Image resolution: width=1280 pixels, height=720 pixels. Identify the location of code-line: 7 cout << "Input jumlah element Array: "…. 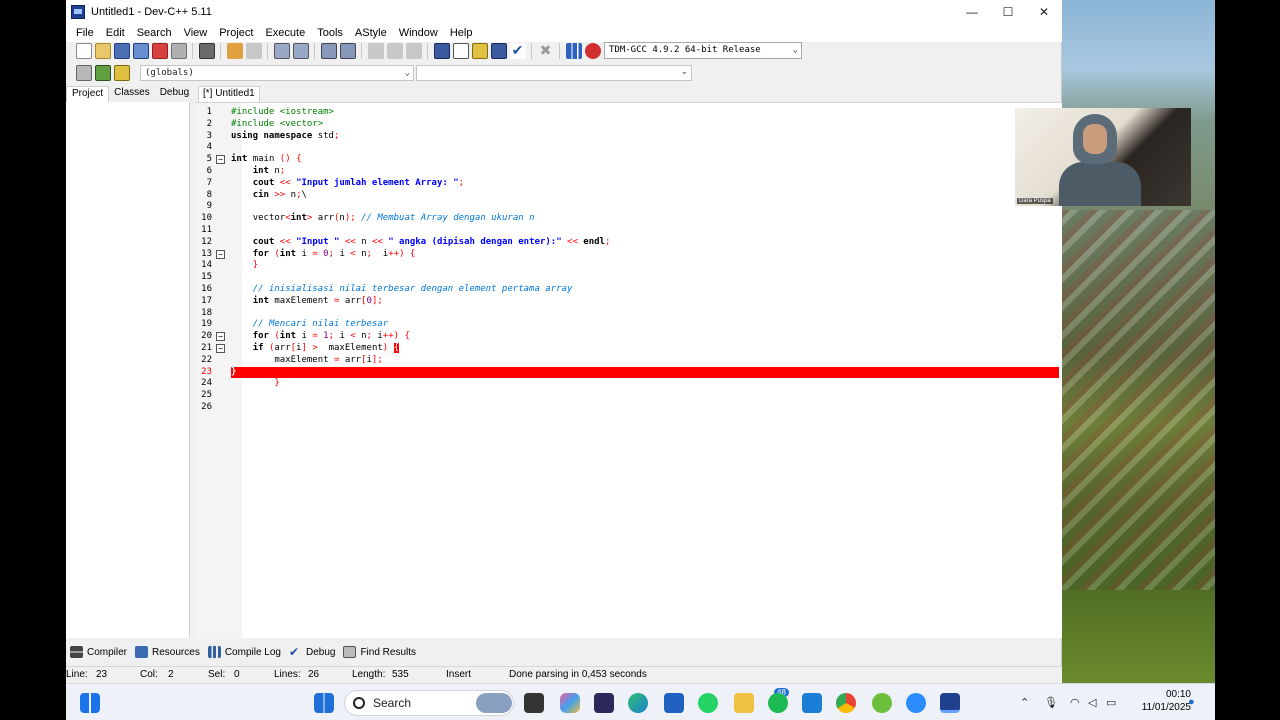
(629, 184).